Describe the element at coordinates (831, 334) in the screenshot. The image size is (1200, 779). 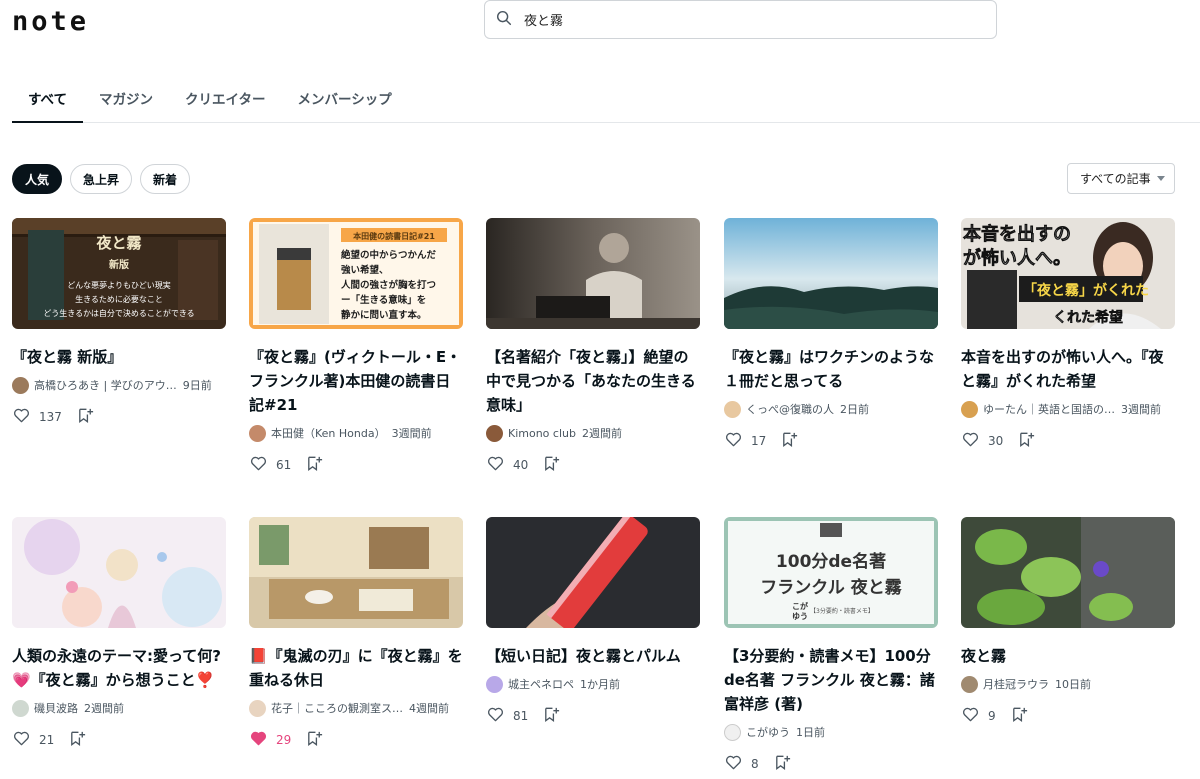
I see `article-card: 『夜と霧』はワクチンのような１冊だと思ってる くっぺ@復職の人 2日前 17` at that location.